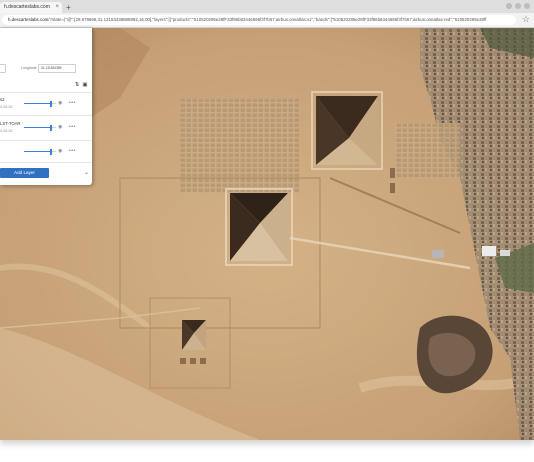  What do you see at coordinates (10, 123) in the screenshot?
I see `layer-name: LST-TOAR` at bounding box center [10, 123].